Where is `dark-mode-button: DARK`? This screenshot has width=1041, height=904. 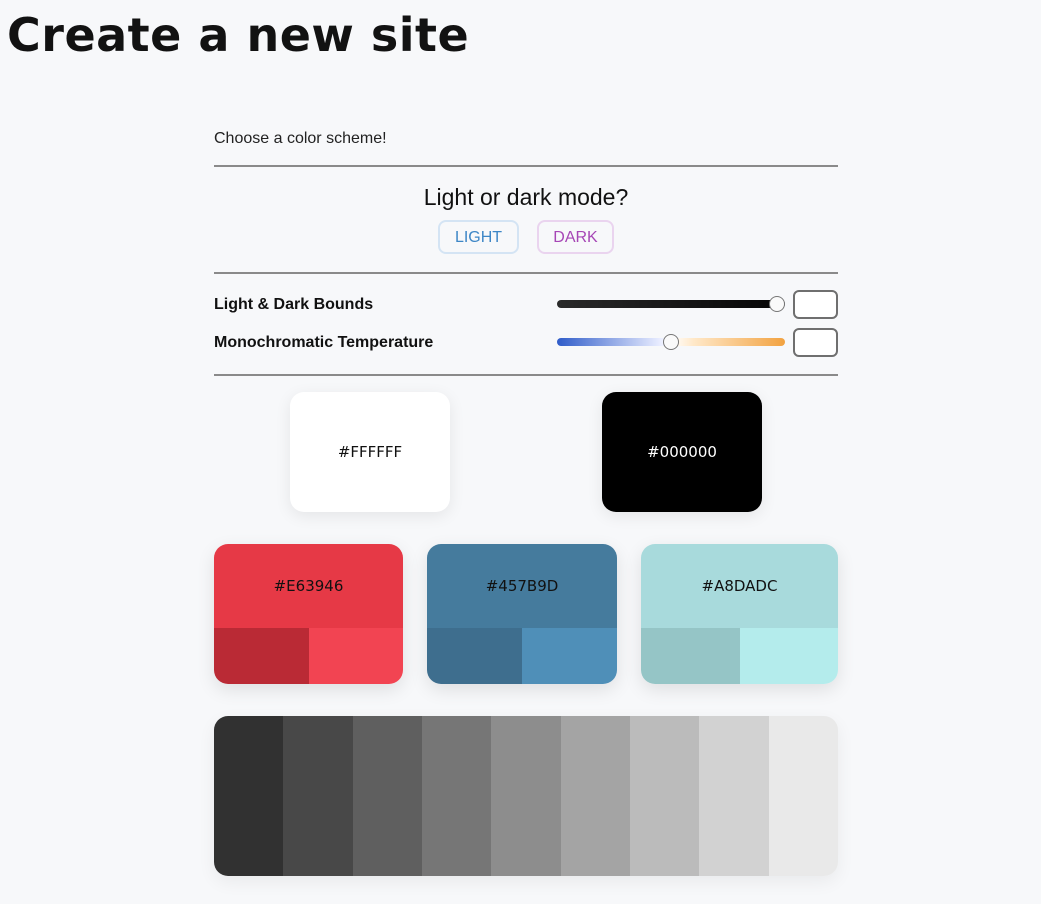 dark-mode-button: DARK is located at coordinates (575, 237).